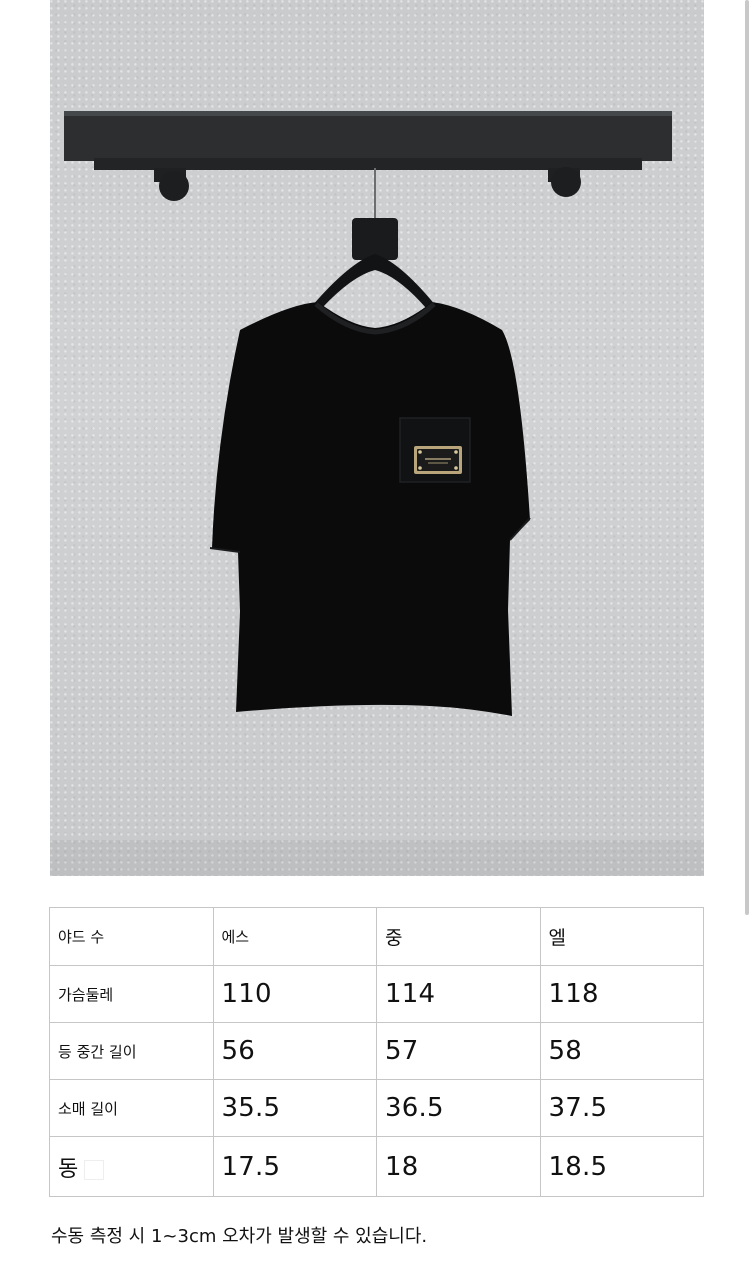 This screenshot has height=1280, width=753. I want to click on metal-plate-badge, so click(438, 460).